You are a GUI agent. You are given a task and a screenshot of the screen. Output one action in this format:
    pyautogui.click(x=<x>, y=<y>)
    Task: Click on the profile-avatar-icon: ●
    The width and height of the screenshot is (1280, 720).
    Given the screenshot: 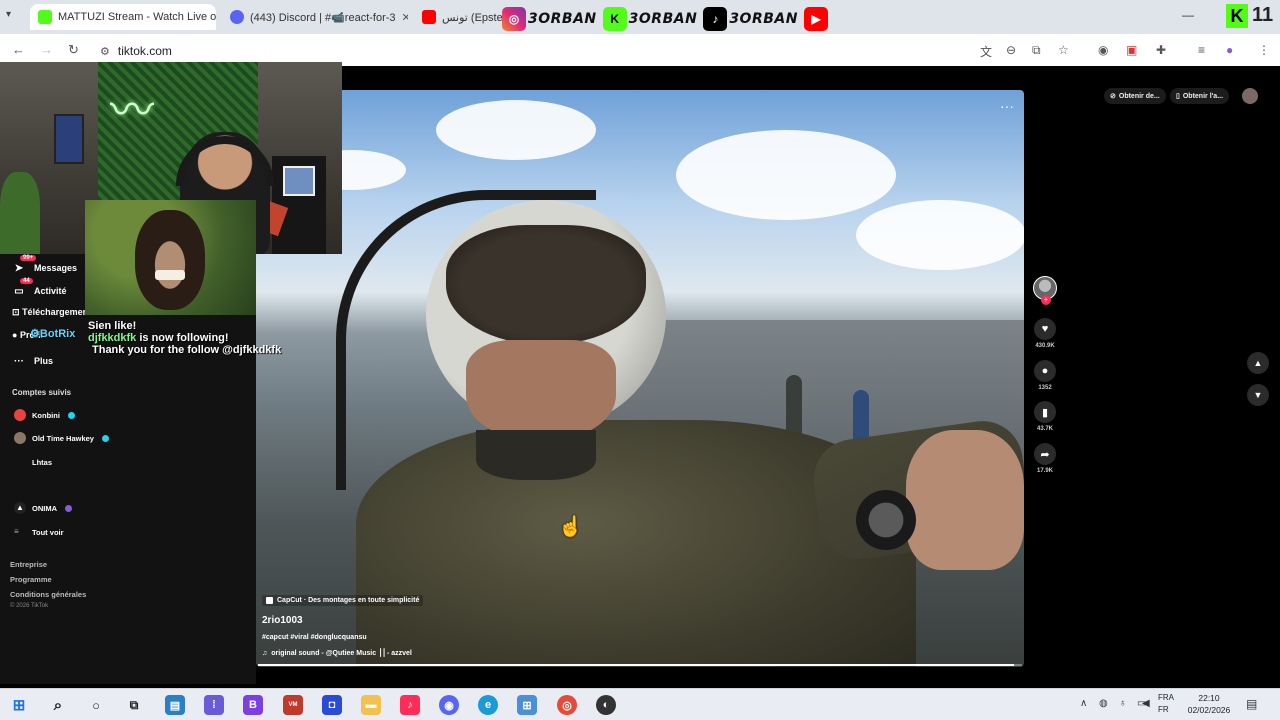 What is the action you would take?
    pyautogui.click(x=1229, y=50)
    